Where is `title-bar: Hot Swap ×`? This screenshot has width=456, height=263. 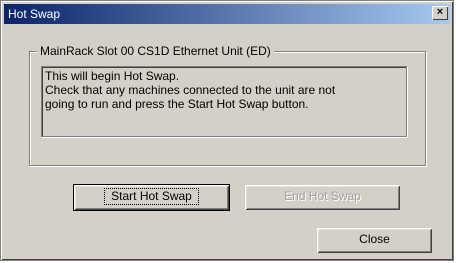 title-bar: Hot Swap × is located at coordinates (227, 14).